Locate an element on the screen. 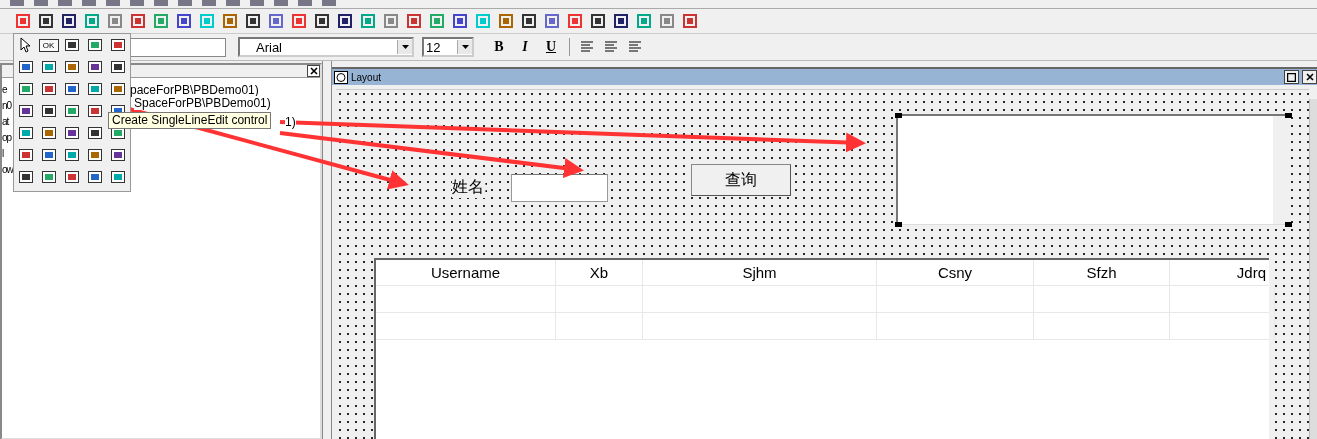 This screenshot has height=439, width=1317. column-header: Sfzh is located at coordinates (1102, 272).